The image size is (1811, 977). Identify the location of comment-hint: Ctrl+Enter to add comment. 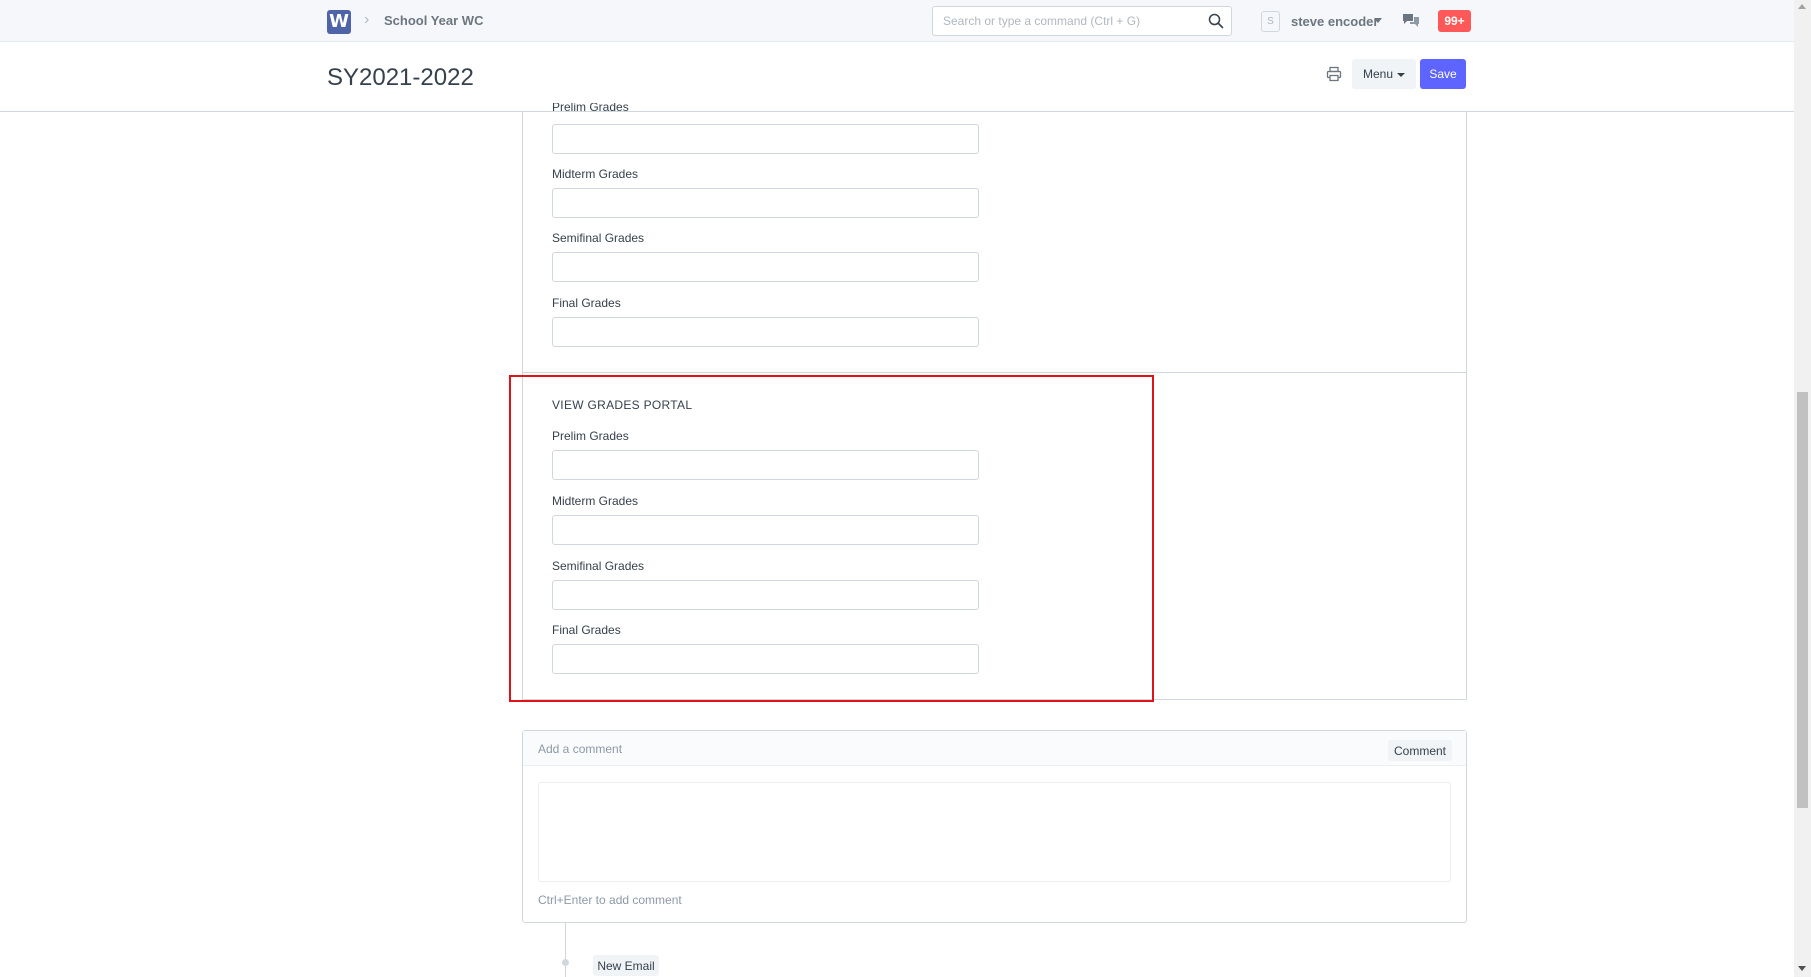
(610, 900).